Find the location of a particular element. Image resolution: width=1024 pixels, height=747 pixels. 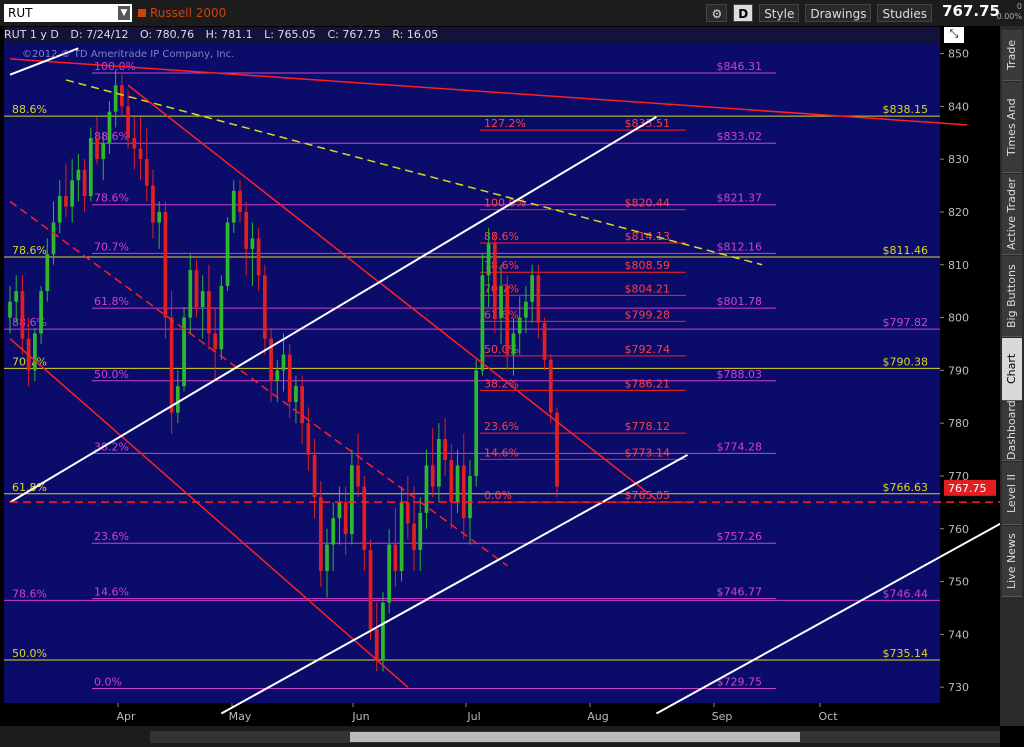

studies-button: Studies is located at coordinates (904, 13).